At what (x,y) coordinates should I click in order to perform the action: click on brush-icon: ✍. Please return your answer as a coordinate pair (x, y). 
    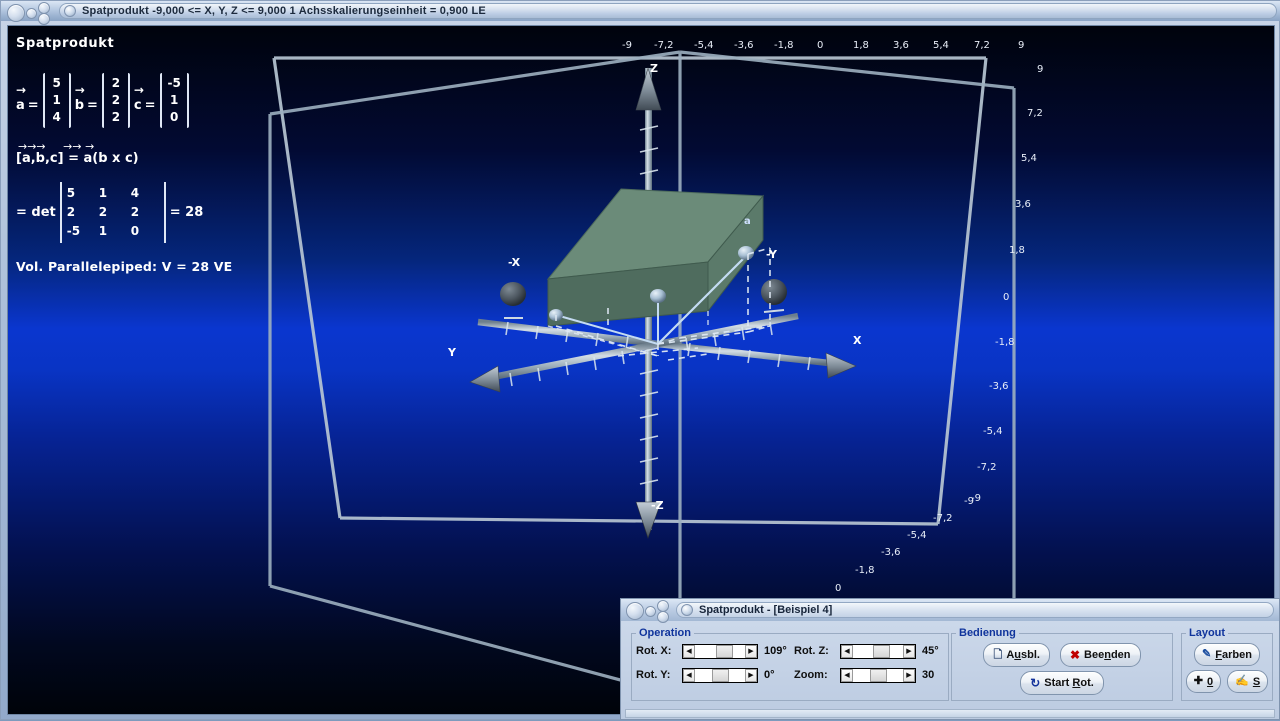
    Looking at the image, I should click on (1242, 681).